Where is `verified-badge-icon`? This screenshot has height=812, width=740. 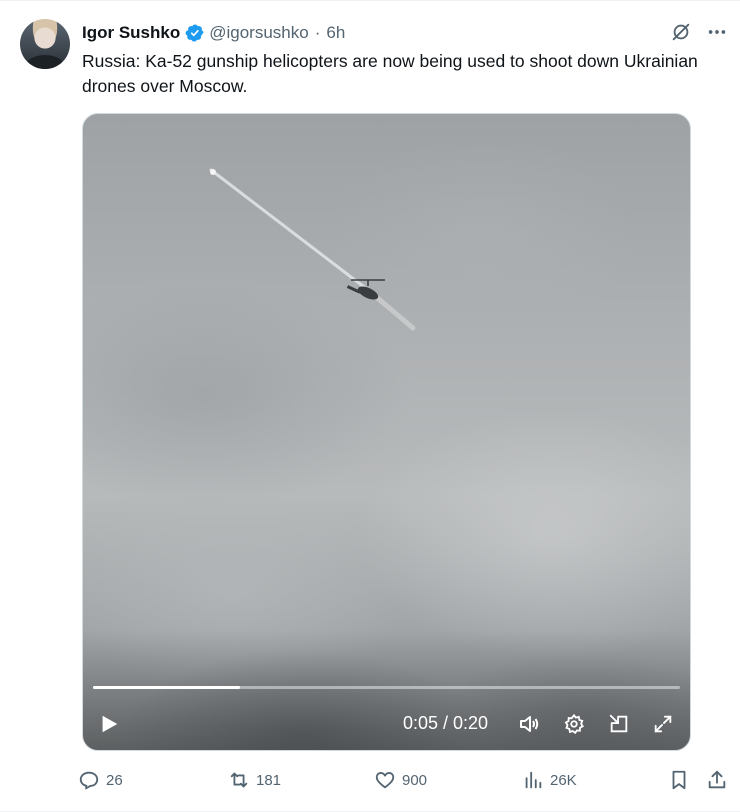 verified-badge-icon is located at coordinates (195, 33).